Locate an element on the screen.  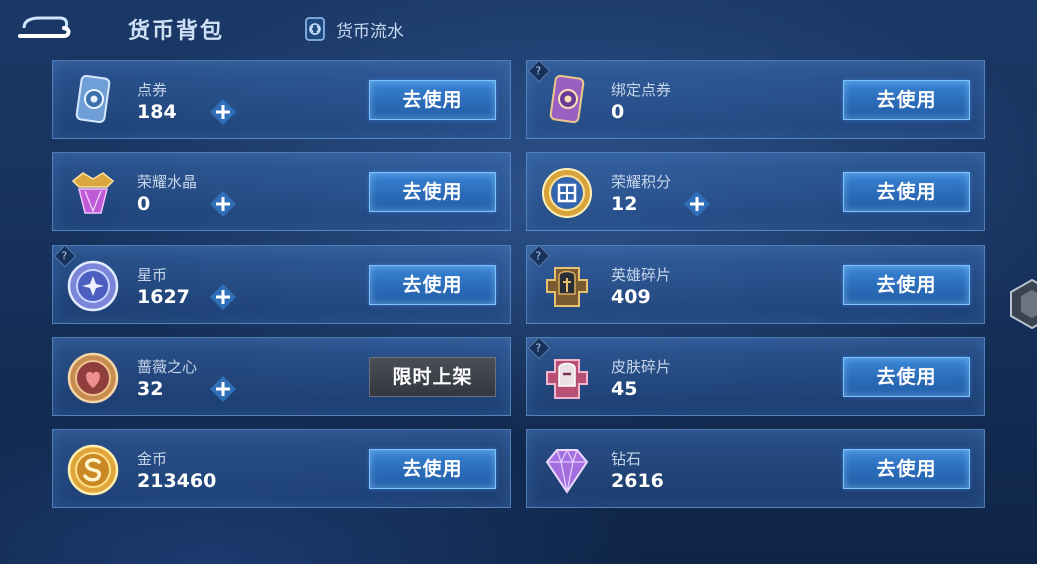
add-rose-heart-button is located at coordinates (223, 389).